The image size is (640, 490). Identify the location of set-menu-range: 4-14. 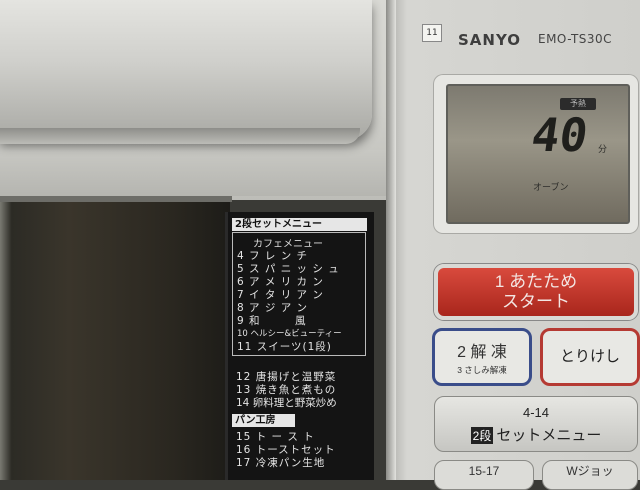
(536, 412).